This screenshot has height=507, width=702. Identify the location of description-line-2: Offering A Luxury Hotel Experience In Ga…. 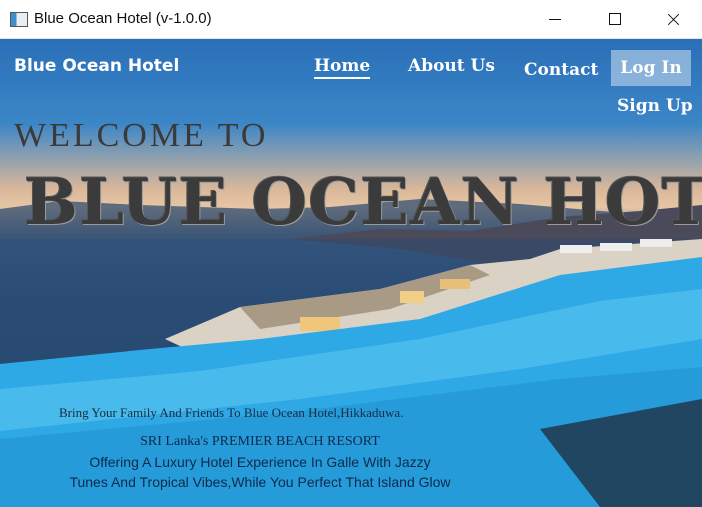
(260, 462).